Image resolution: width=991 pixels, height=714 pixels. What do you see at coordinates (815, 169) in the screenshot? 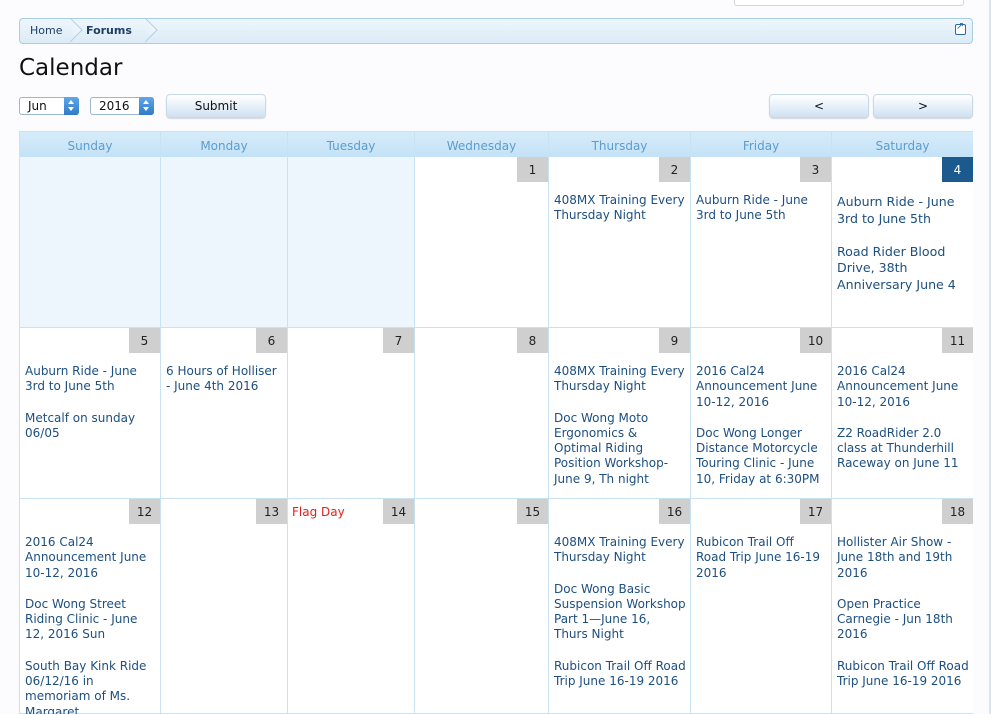
I see `day-number: 3` at bounding box center [815, 169].